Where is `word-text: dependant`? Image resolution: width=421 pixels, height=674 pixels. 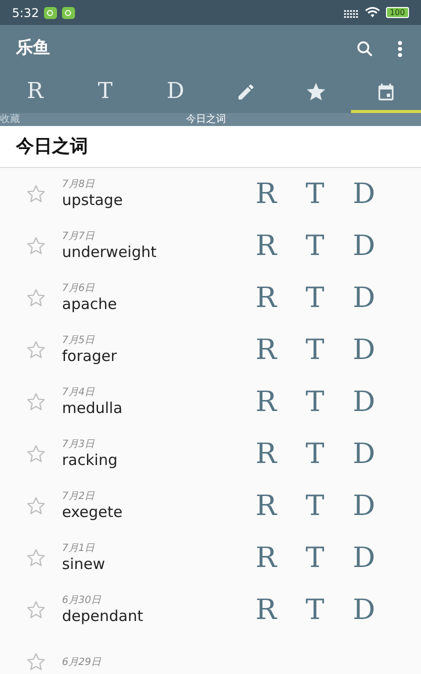 word-text: dependant is located at coordinates (157, 616).